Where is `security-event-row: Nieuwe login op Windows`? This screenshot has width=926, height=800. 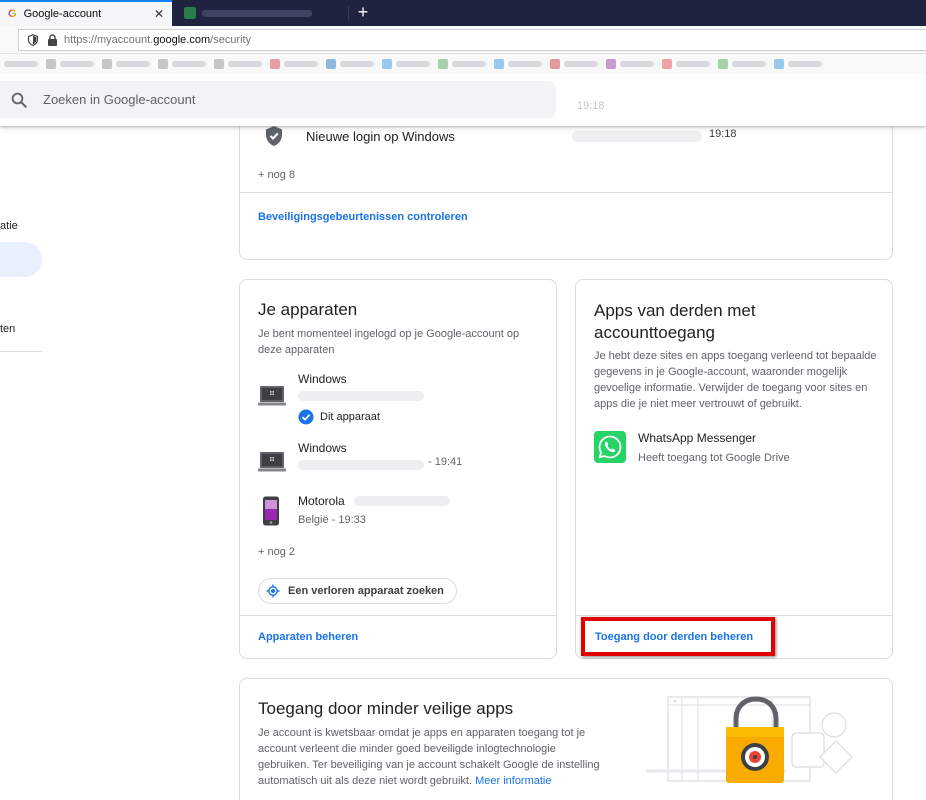 security-event-row: Nieuwe login op Windows is located at coordinates (359, 136).